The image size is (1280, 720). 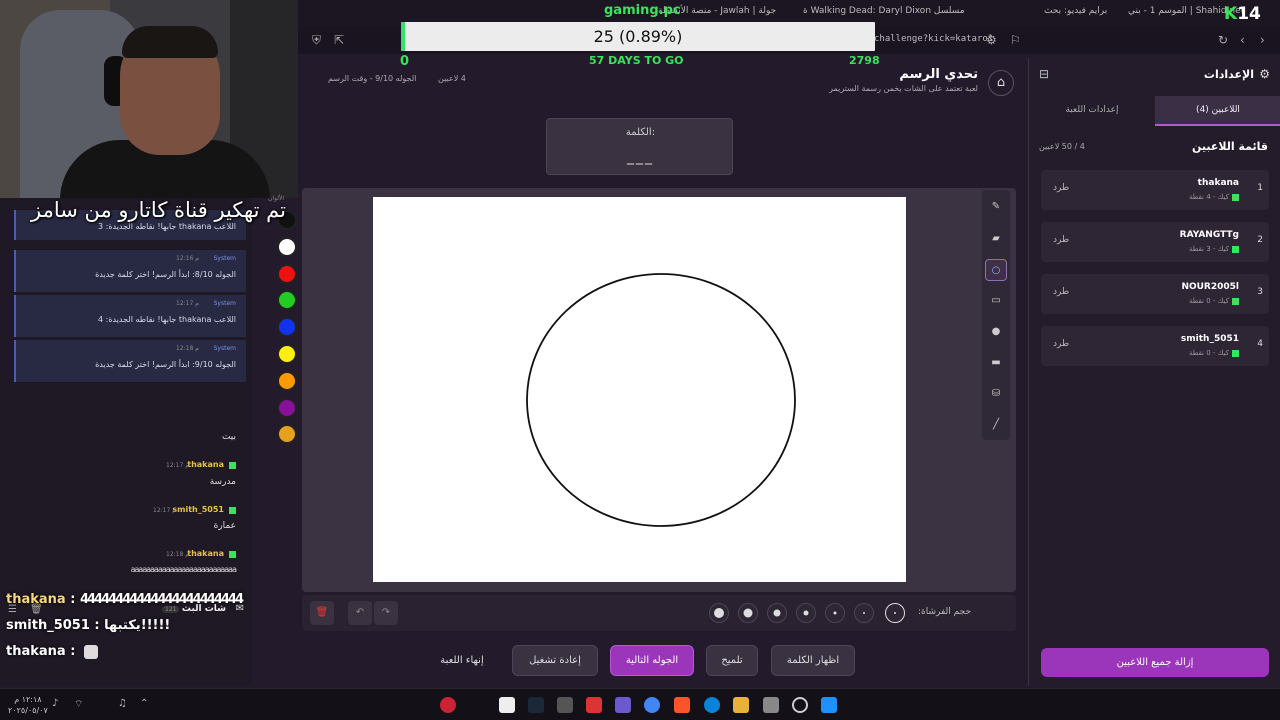 What do you see at coordinates (640, 157) in the screenshot?
I see `word-value: ___` at bounding box center [640, 157].